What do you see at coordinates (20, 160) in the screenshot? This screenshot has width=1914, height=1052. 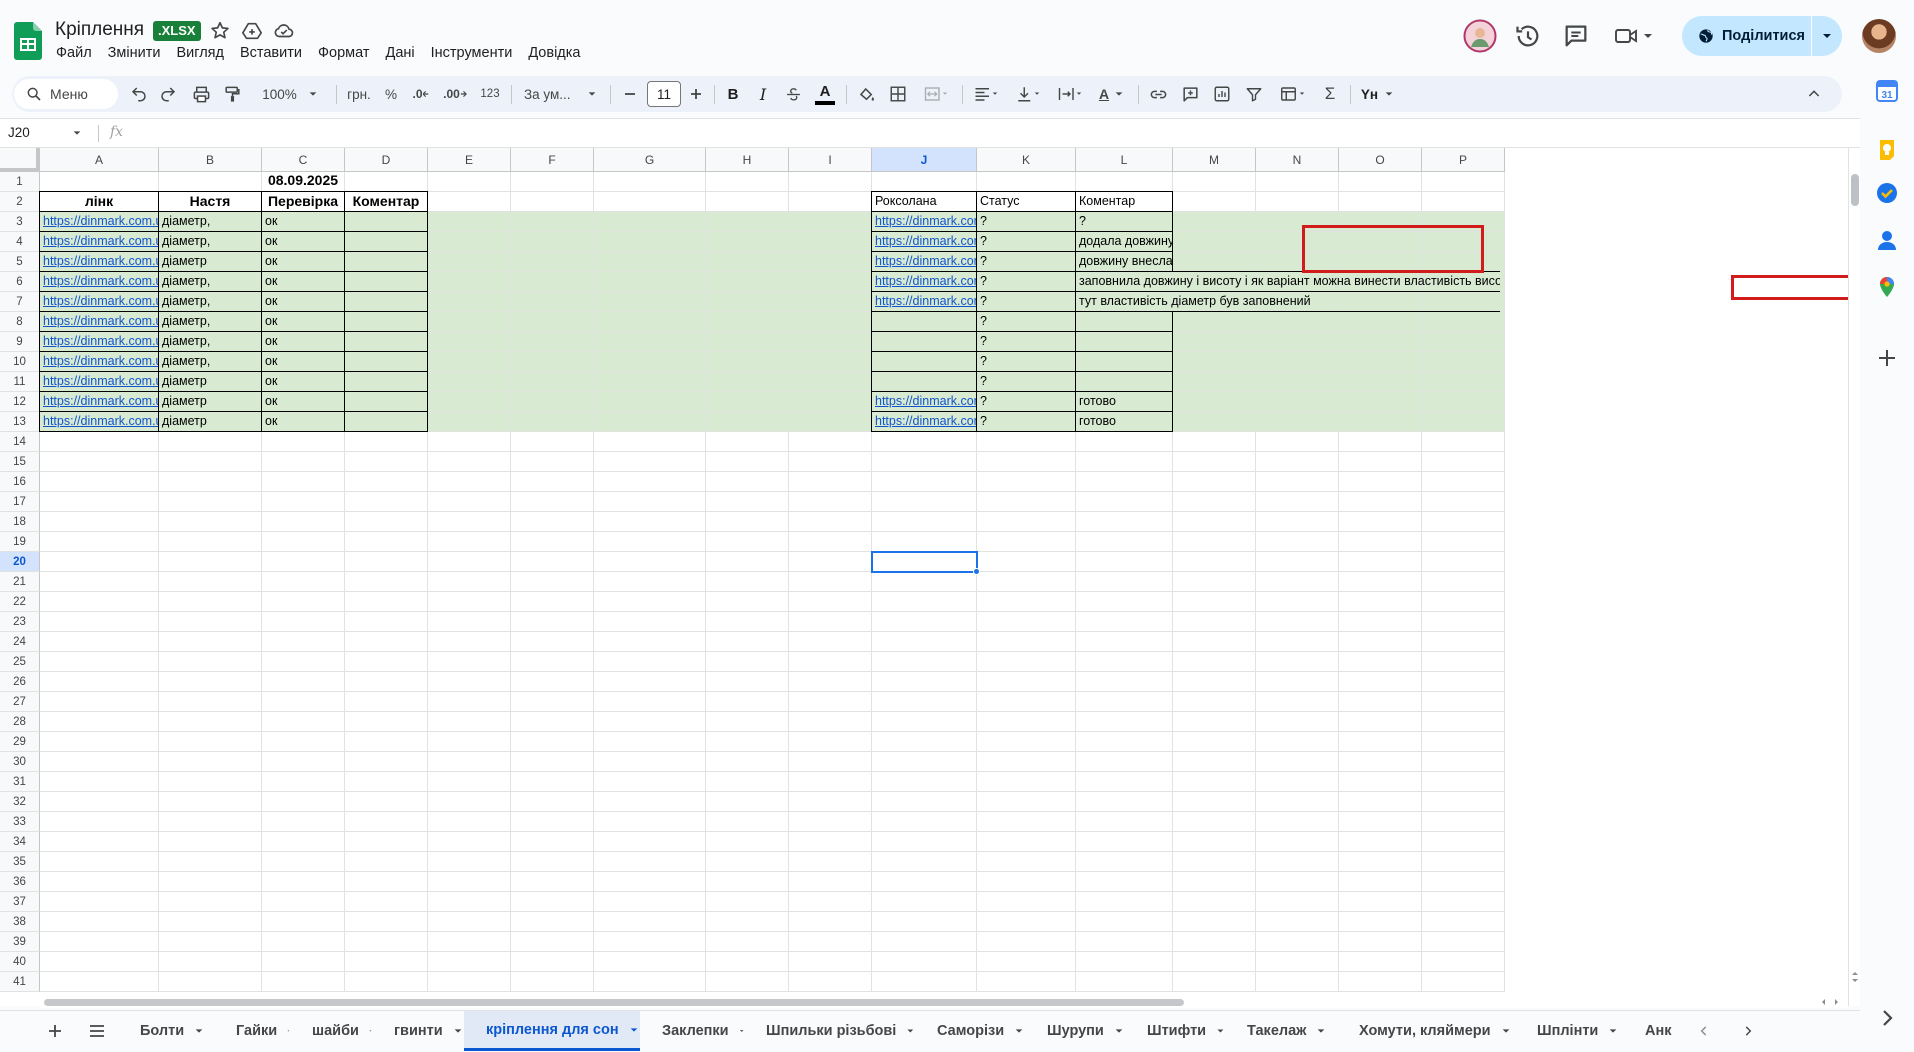 I see `select-all-corner` at bounding box center [20, 160].